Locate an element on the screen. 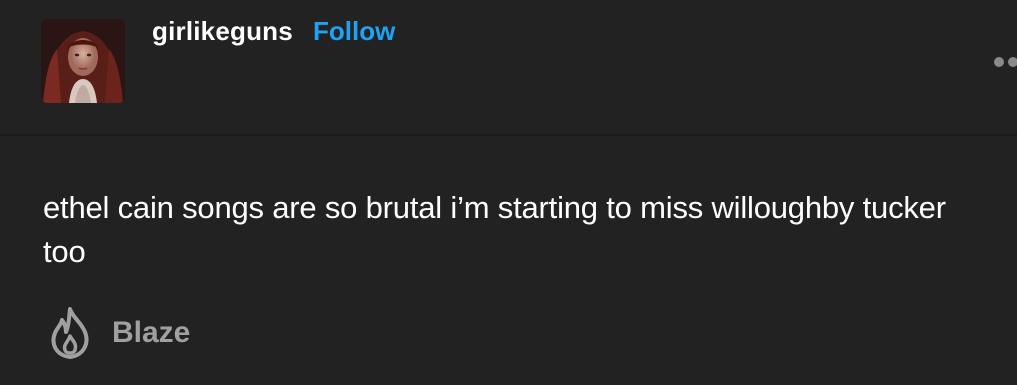 The width and height of the screenshot is (1017, 385). blaze-button: Blaze is located at coordinates (118, 333).